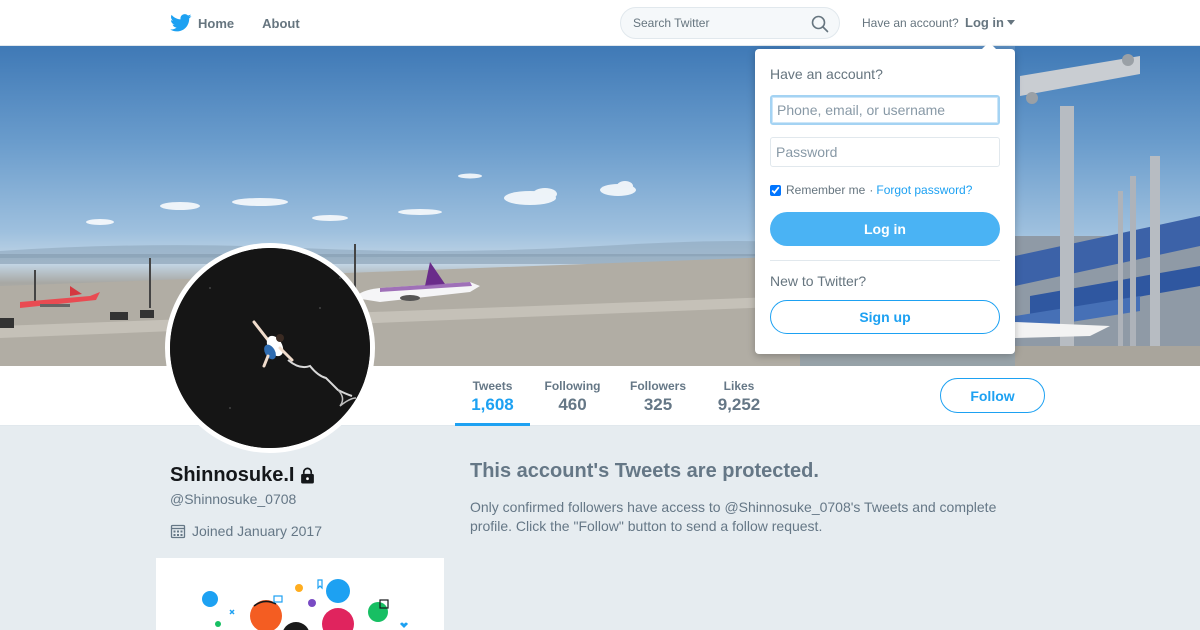 This screenshot has height=630, width=1200. Describe the element at coordinates (249, 23) in the screenshot. I see `nav-left: Home About` at that location.